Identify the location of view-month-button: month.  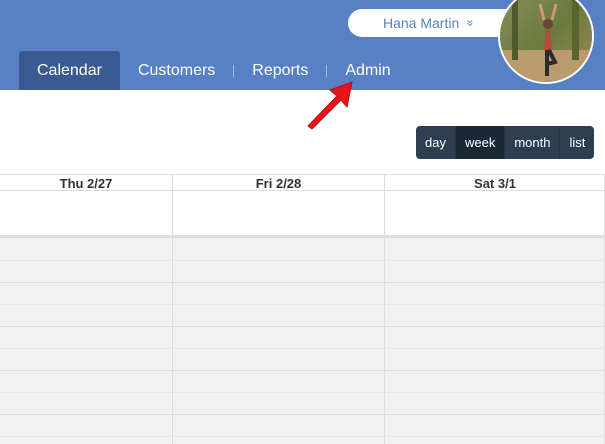
(533, 142).